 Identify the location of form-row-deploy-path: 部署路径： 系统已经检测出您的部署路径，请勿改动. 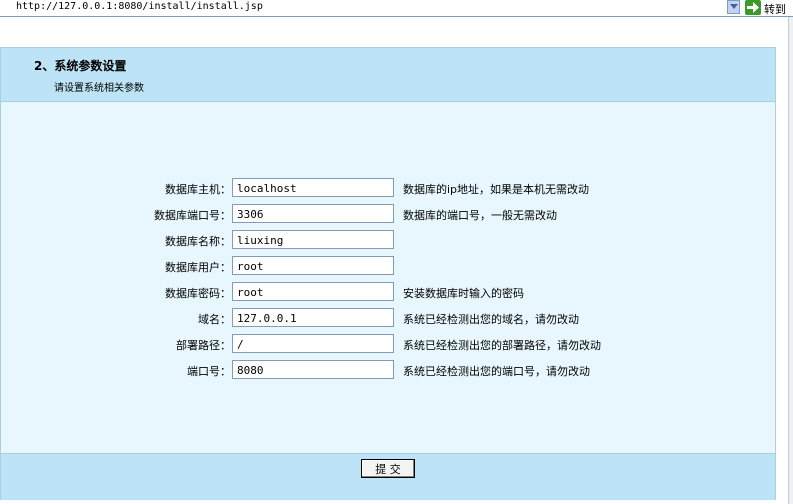
(388, 344).